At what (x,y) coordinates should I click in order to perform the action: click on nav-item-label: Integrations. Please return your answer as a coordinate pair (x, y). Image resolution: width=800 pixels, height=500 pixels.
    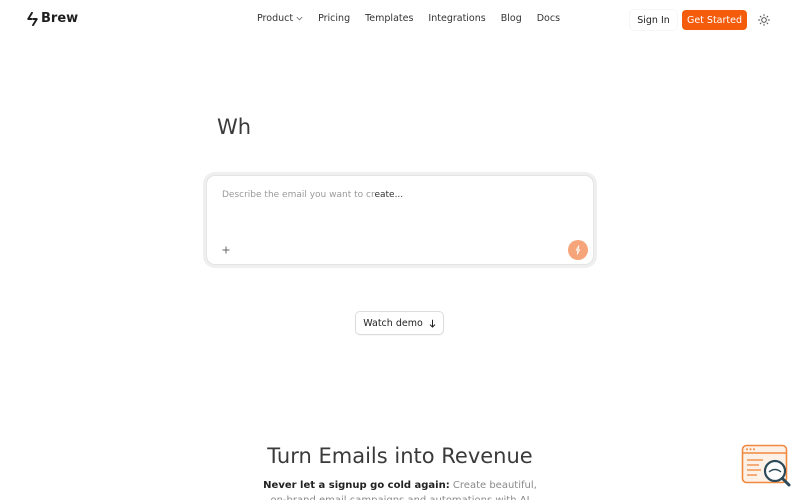
    Looking at the image, I should click on (457, 18).